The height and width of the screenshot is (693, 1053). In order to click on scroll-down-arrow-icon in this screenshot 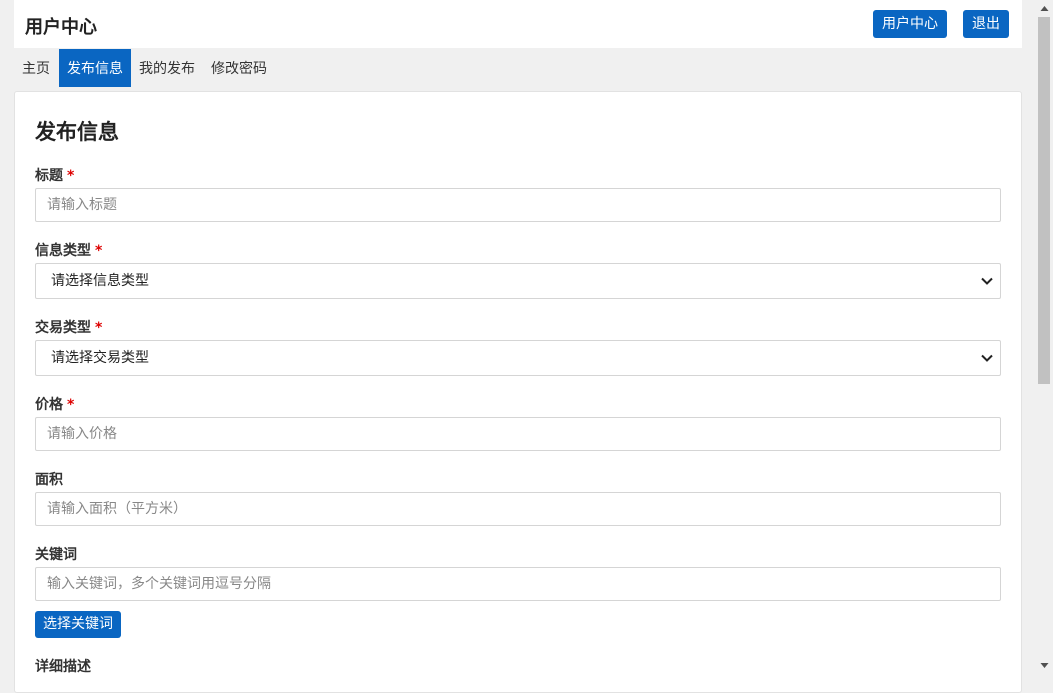, I will do `click(1044, 665)`.